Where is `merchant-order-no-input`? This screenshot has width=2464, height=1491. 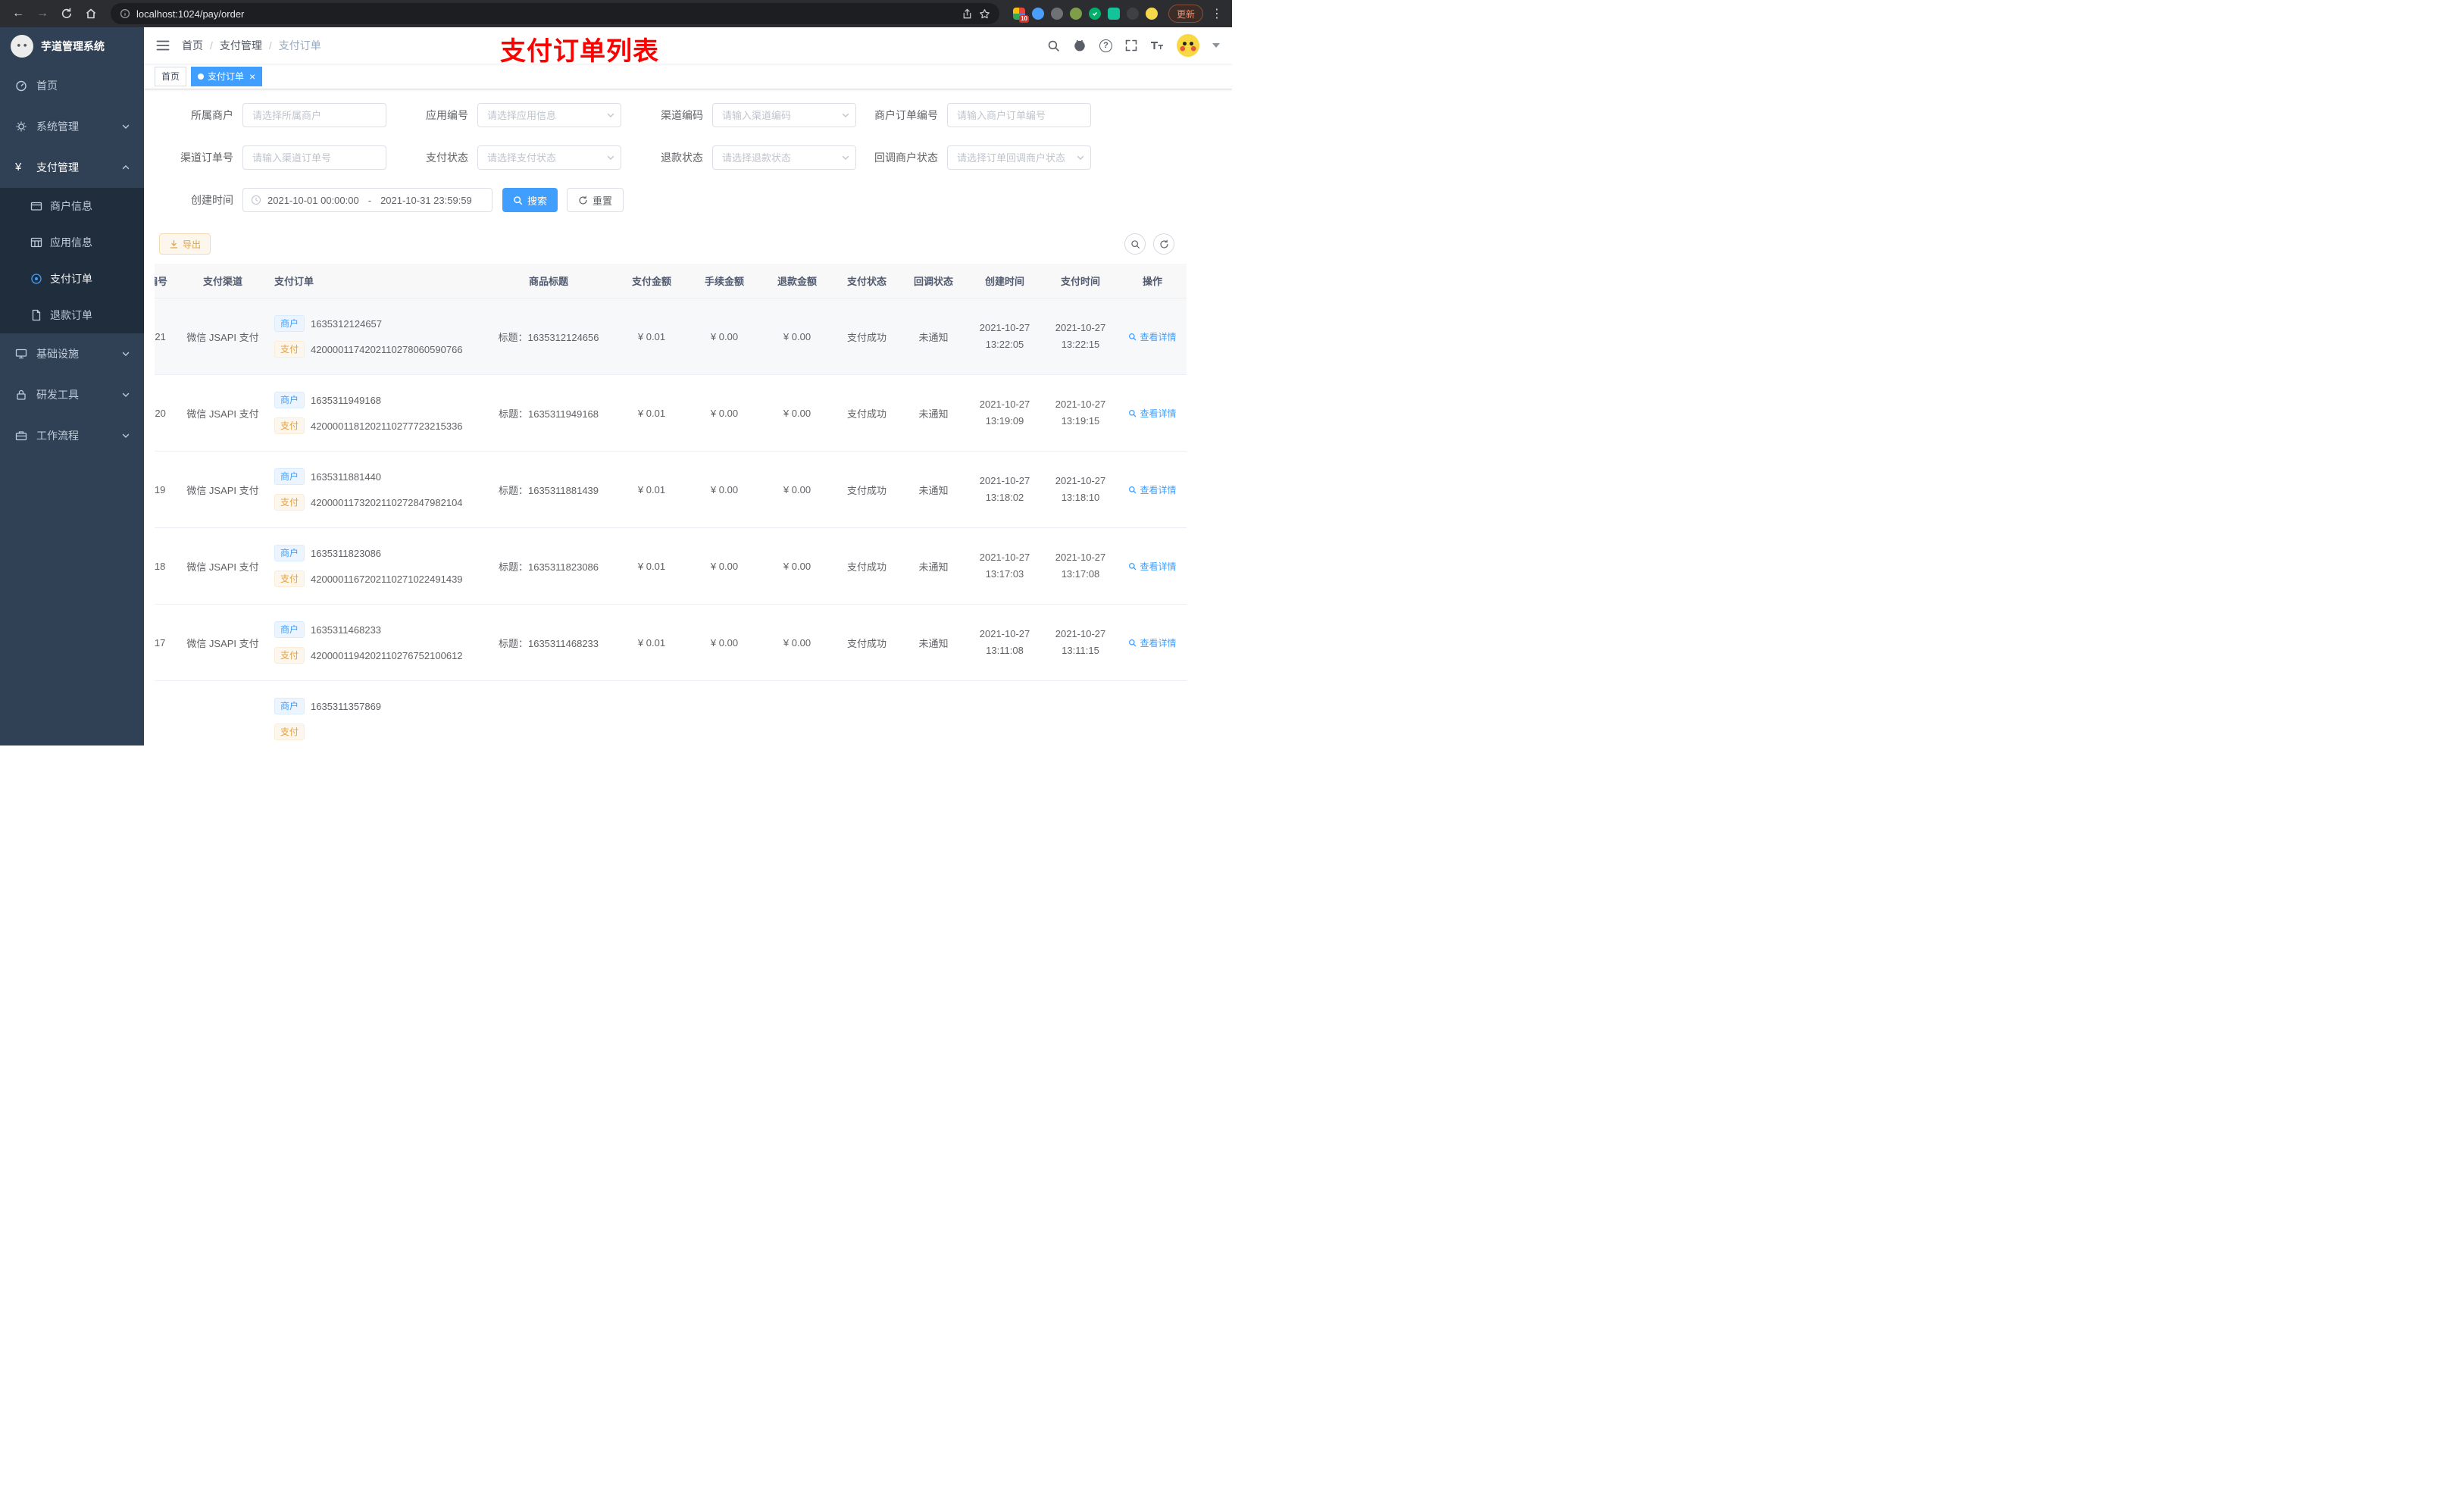 merchant-order-no-input is located at coordinates (1019, 115).